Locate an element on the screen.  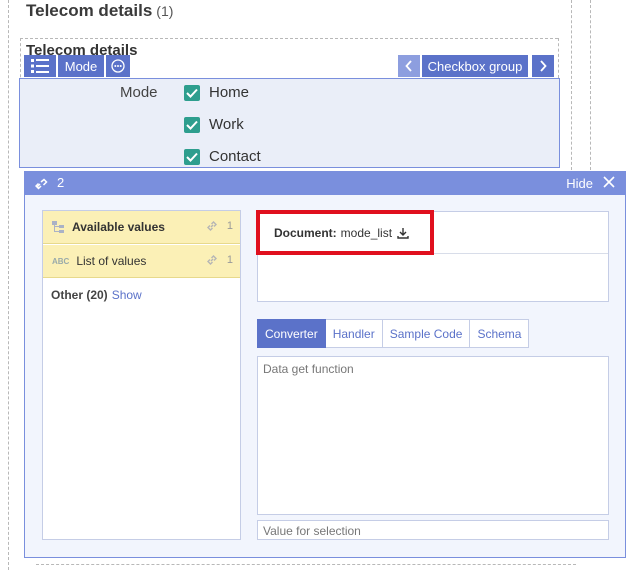
other-values: Other (20) Show is located at coordinates (96, 295).